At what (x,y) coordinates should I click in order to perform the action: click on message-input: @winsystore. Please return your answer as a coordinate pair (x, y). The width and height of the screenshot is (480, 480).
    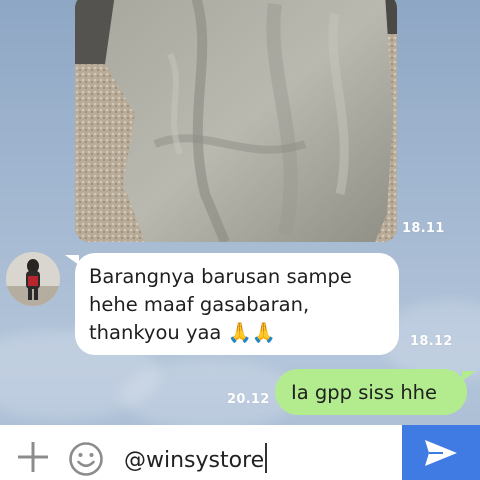
    Looking at the image, I should click on (196, 458).